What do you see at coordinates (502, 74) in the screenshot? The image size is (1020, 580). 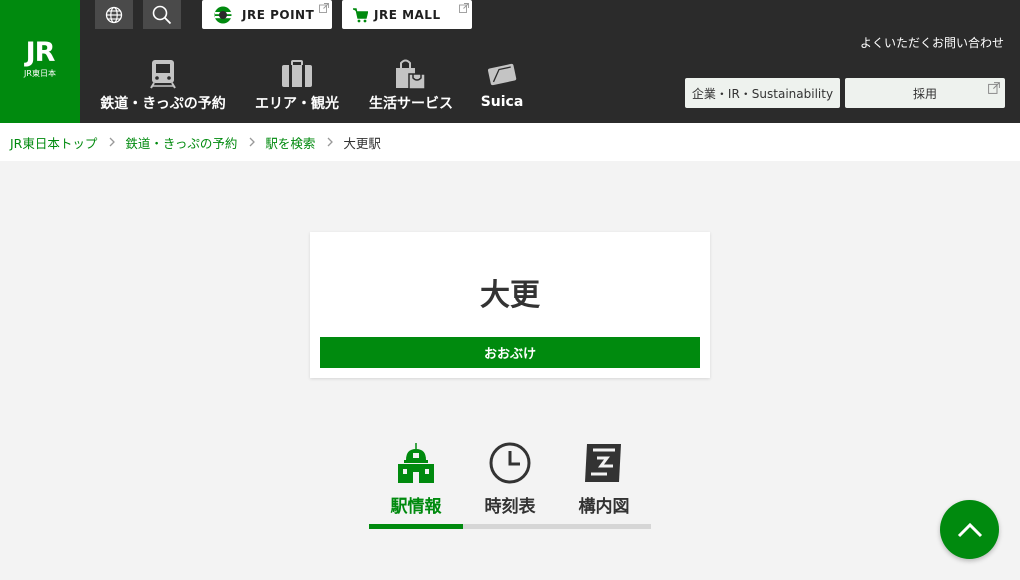 I see `suica-card-icon` at bounding box center [502, 74].